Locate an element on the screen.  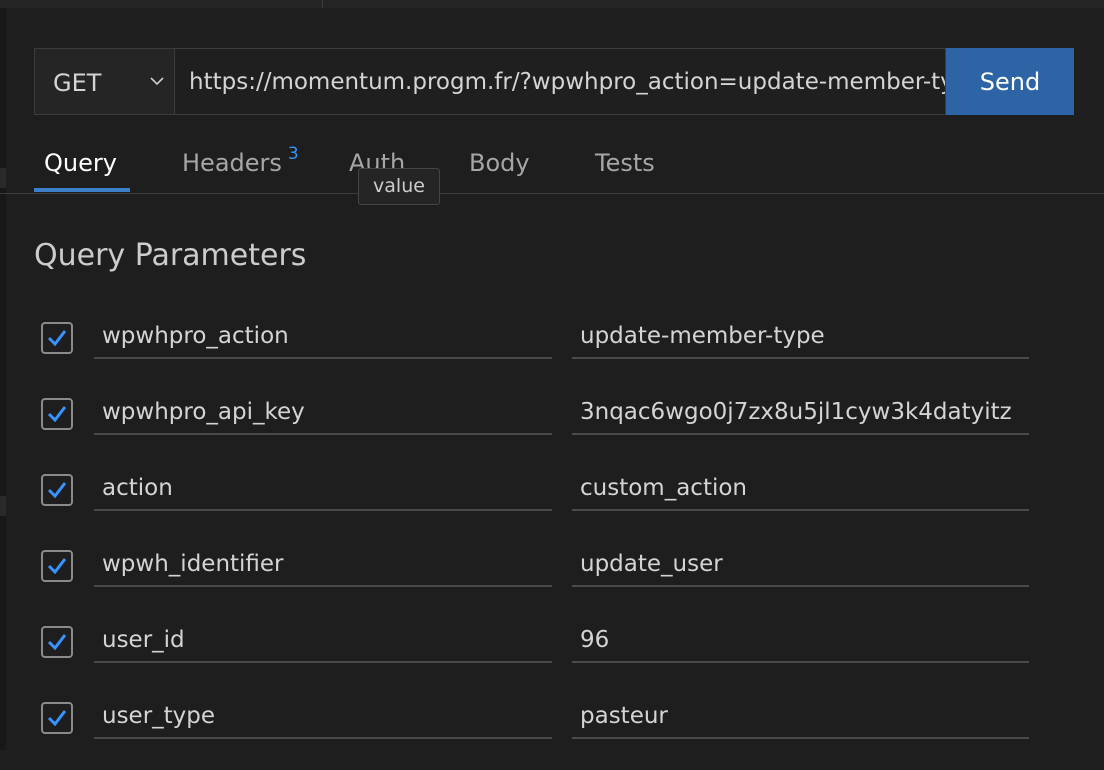
tab-headers: Headers 3 is located at coordinates (240, 168).